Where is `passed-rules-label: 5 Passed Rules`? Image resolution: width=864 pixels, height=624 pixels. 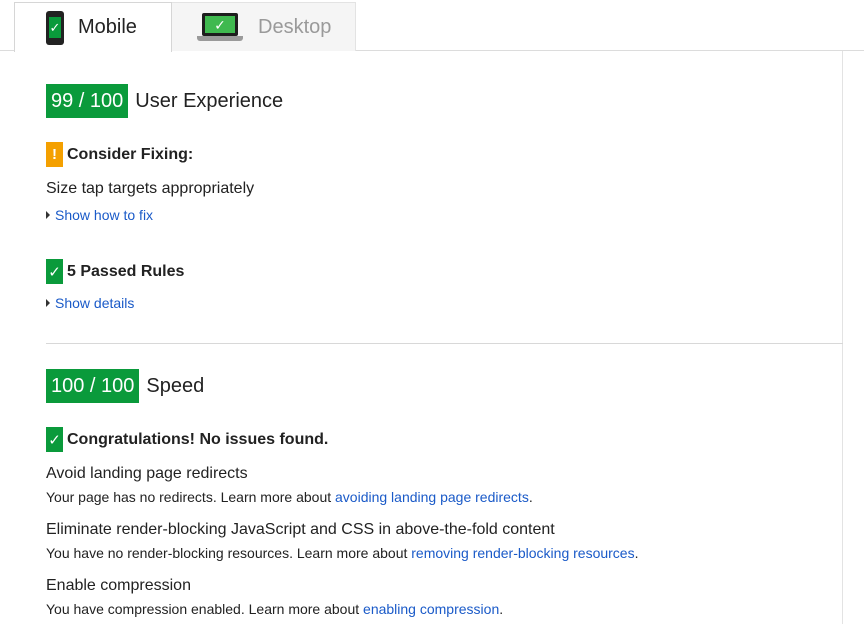
passed-rules-label: 5 Passed Rules is located at coordinates (126, 271).